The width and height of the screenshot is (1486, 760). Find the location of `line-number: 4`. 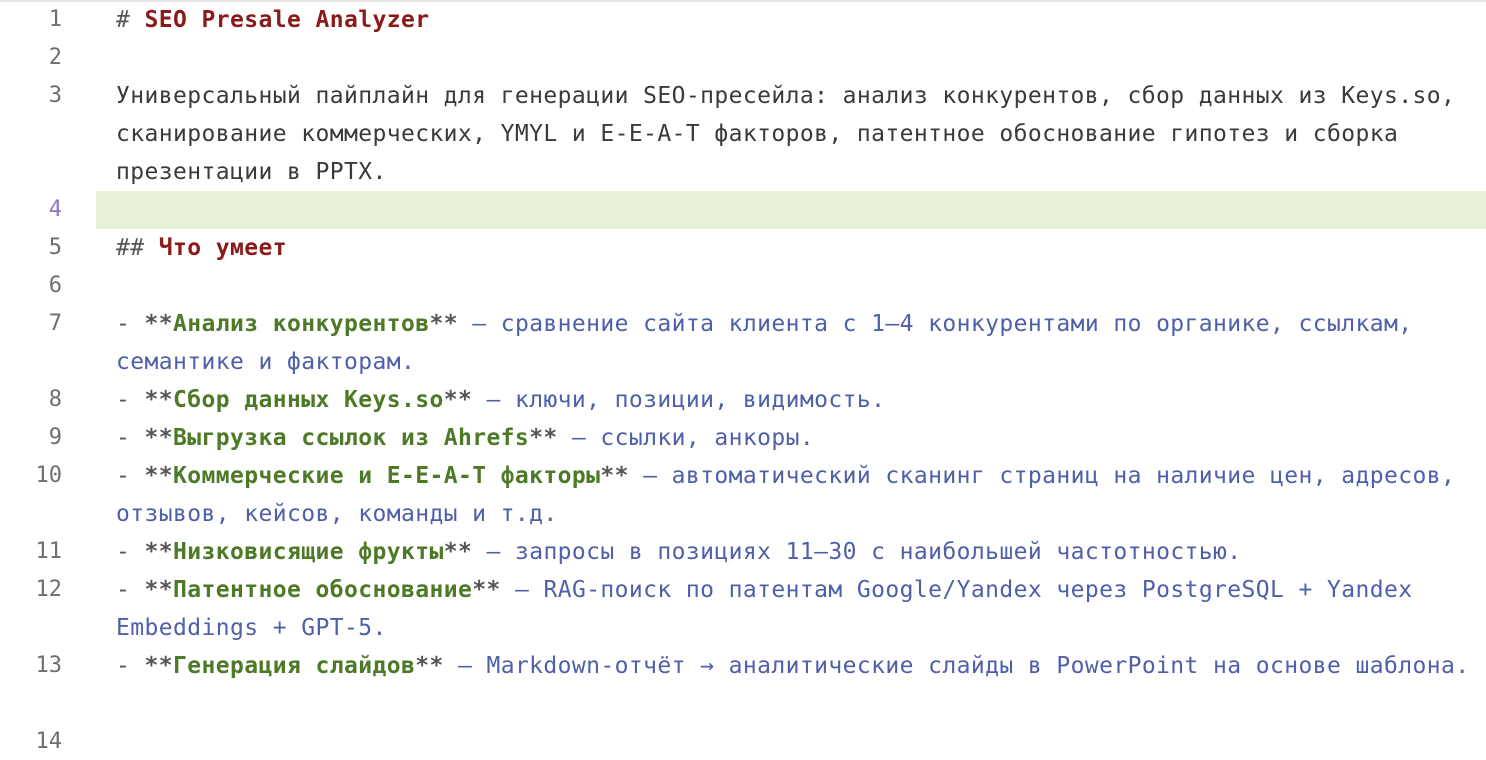

line-number: 4 is located at coordinates (55, 209).